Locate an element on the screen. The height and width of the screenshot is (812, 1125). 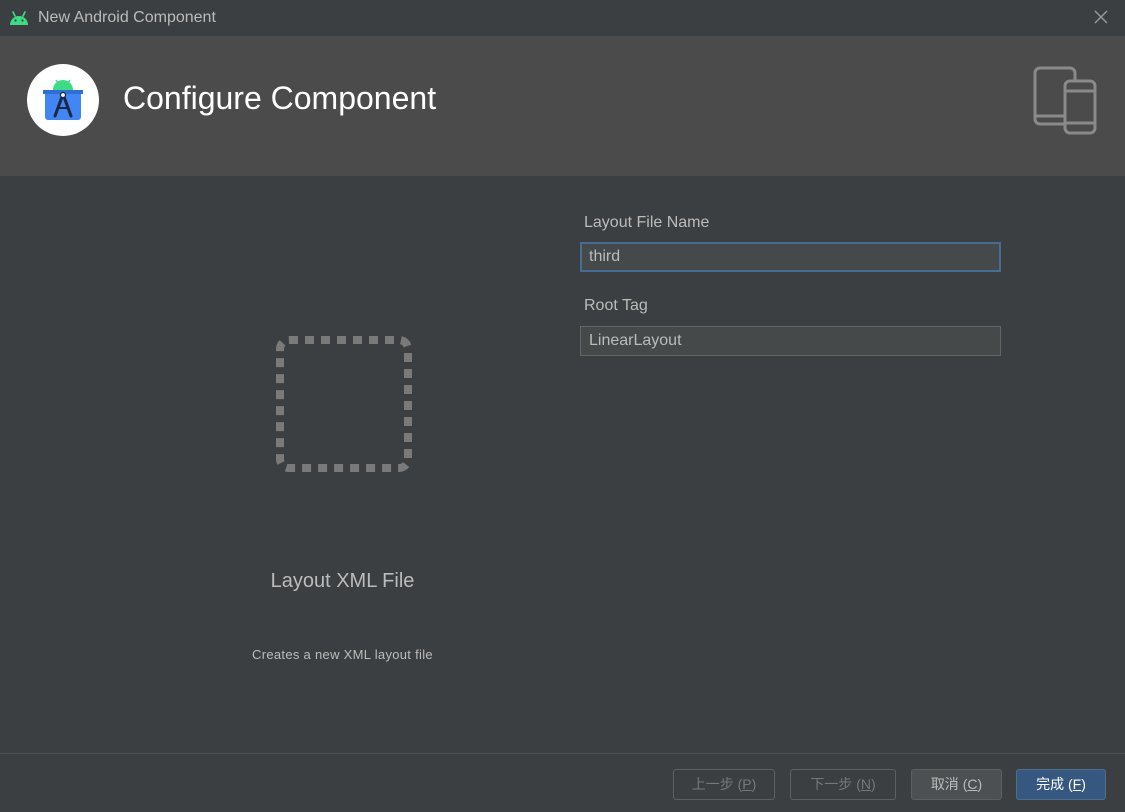
layout-file-name-input is located at coordinates (790, 257).